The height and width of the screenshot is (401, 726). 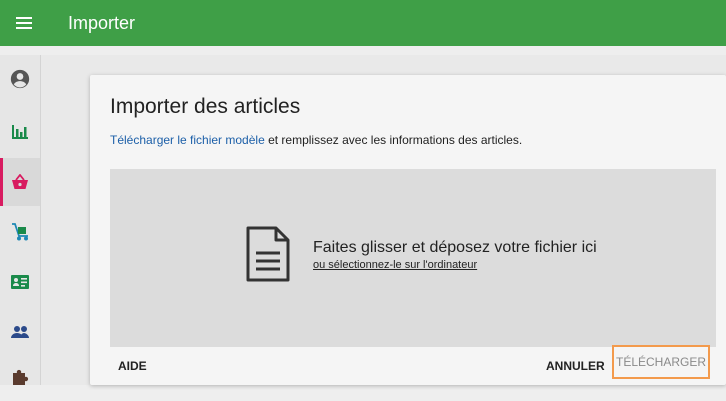 I want to click on account-circle-icon, so click(x=20, y=79).